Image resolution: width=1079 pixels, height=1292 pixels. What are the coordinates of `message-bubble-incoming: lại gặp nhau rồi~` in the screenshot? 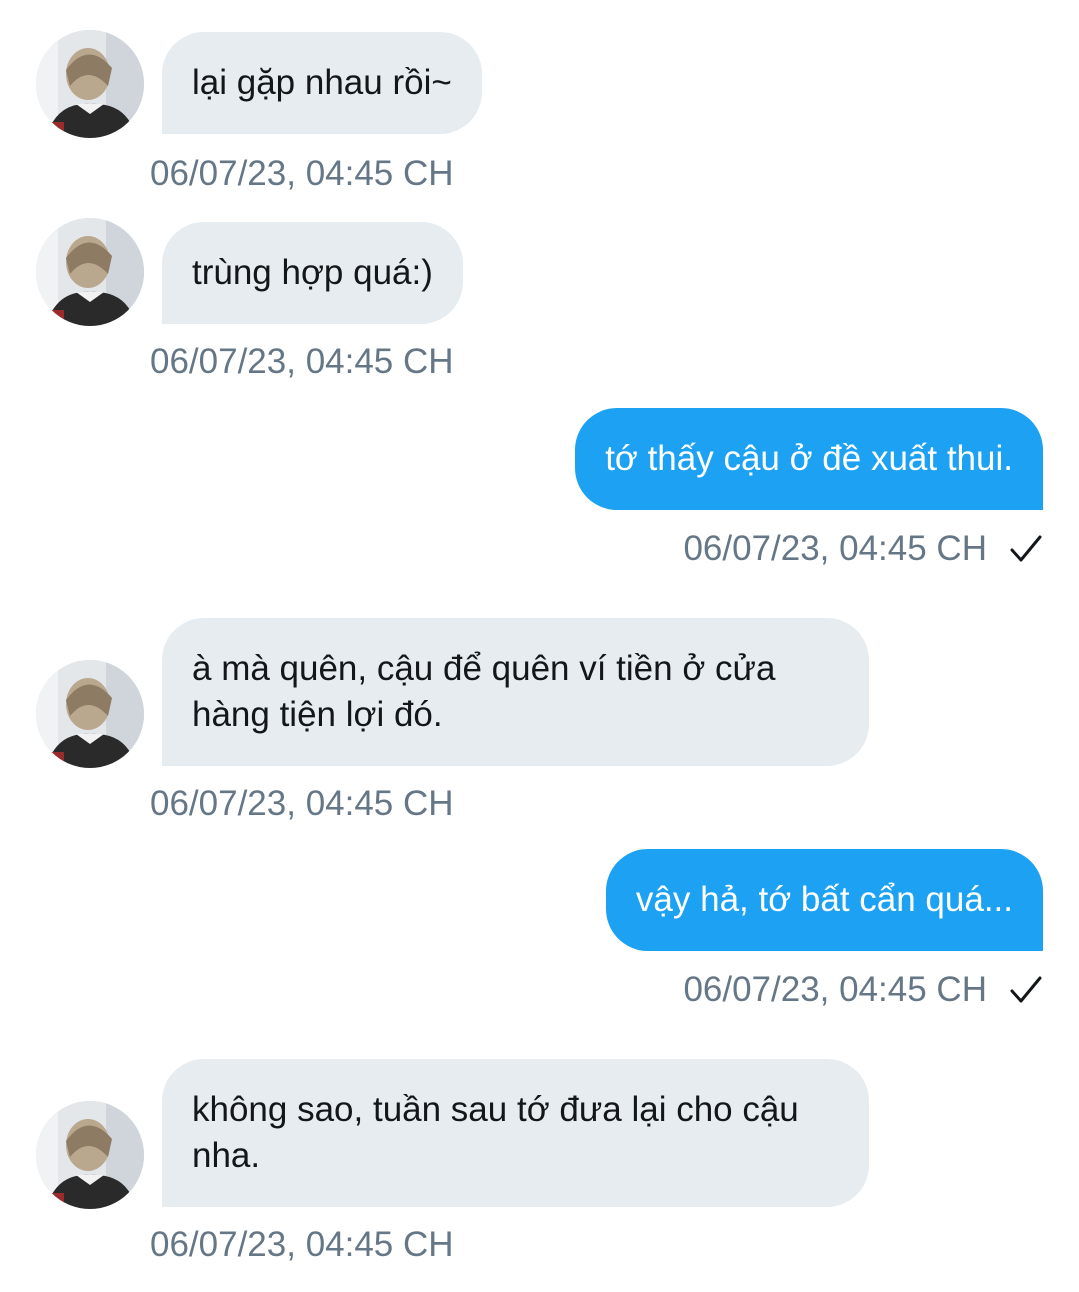 It's located at (322, 83).